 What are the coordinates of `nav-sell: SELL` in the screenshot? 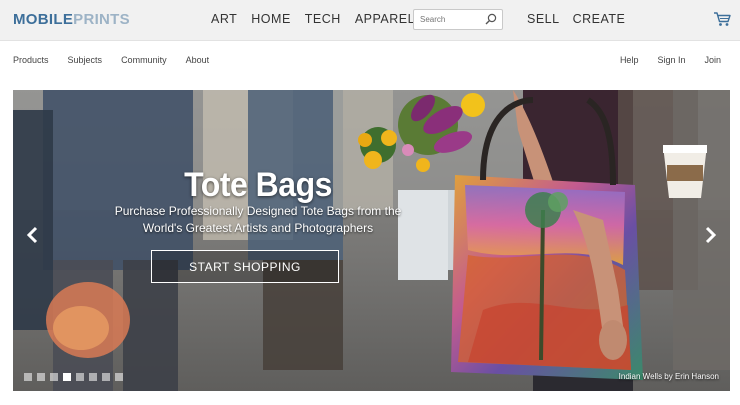 It's located at (543, 19).